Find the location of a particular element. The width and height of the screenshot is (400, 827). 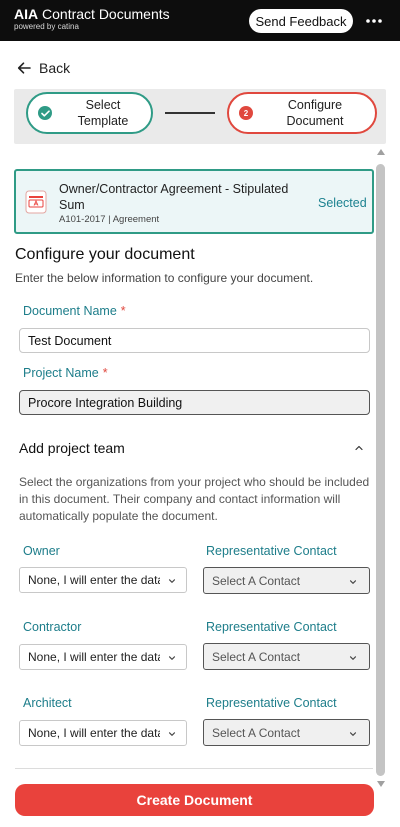

step-label: Select Template is located at coordinates (103, 113).